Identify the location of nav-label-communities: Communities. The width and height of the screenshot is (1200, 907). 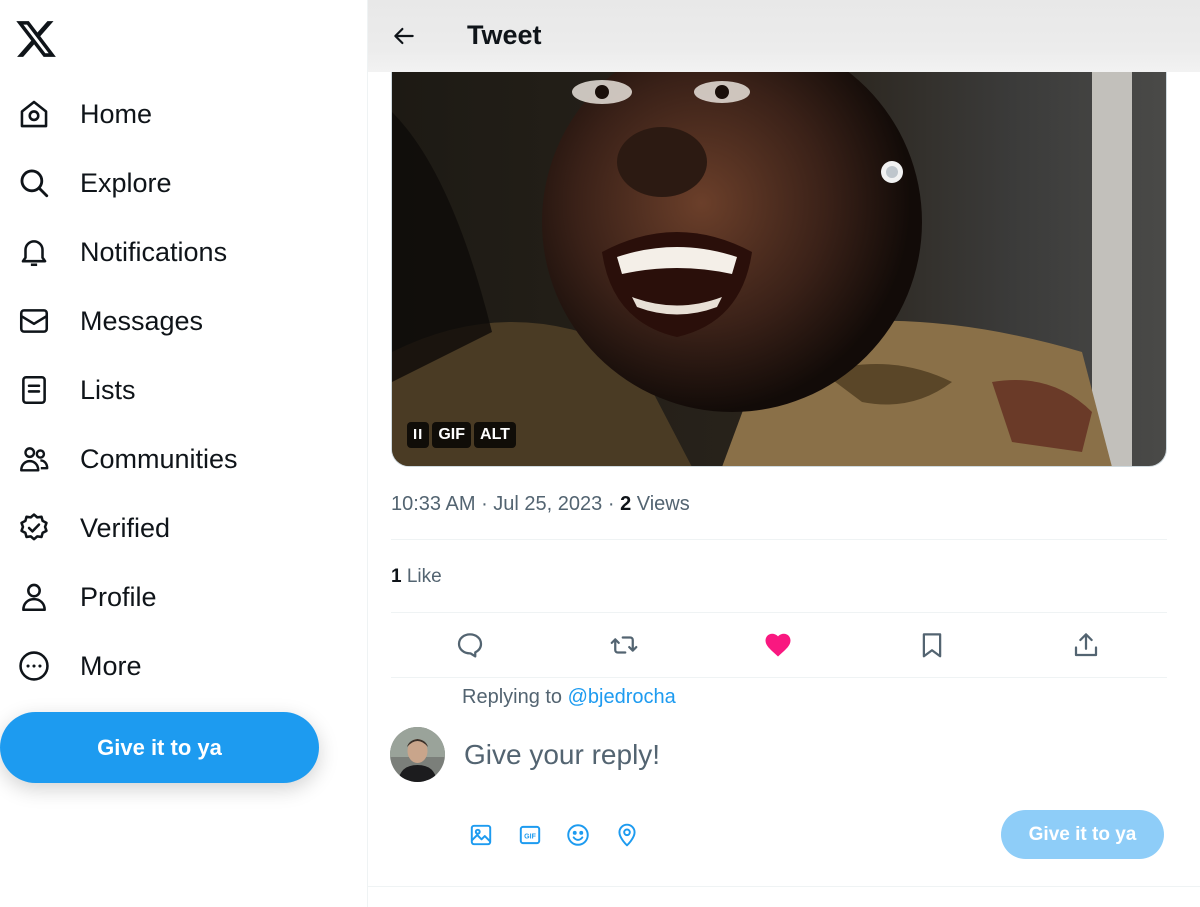
(159, 458).